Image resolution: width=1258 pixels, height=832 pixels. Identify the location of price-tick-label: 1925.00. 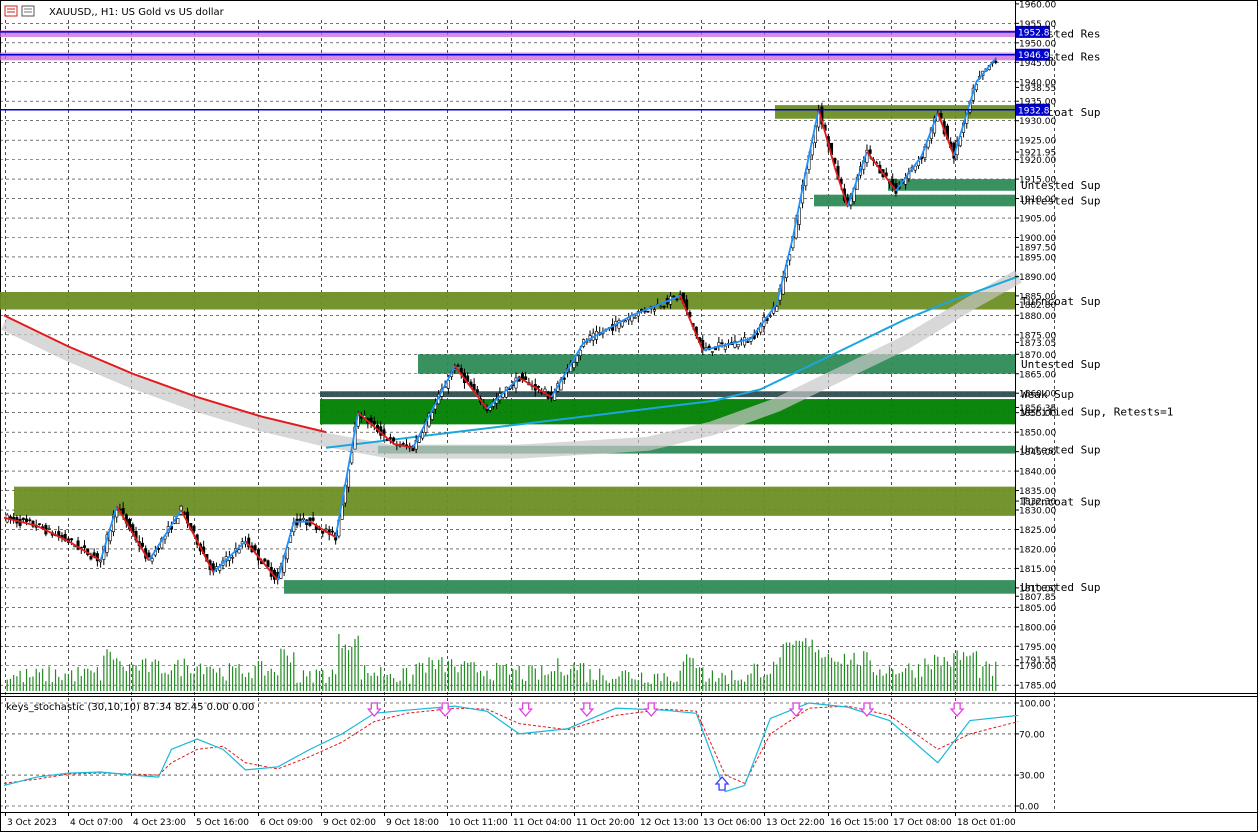
(1037, 142).